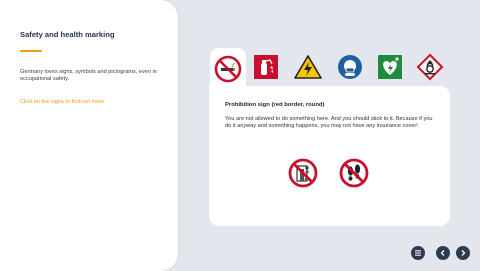  I want to click on flammable-hazard-icon, so click(430, 67).